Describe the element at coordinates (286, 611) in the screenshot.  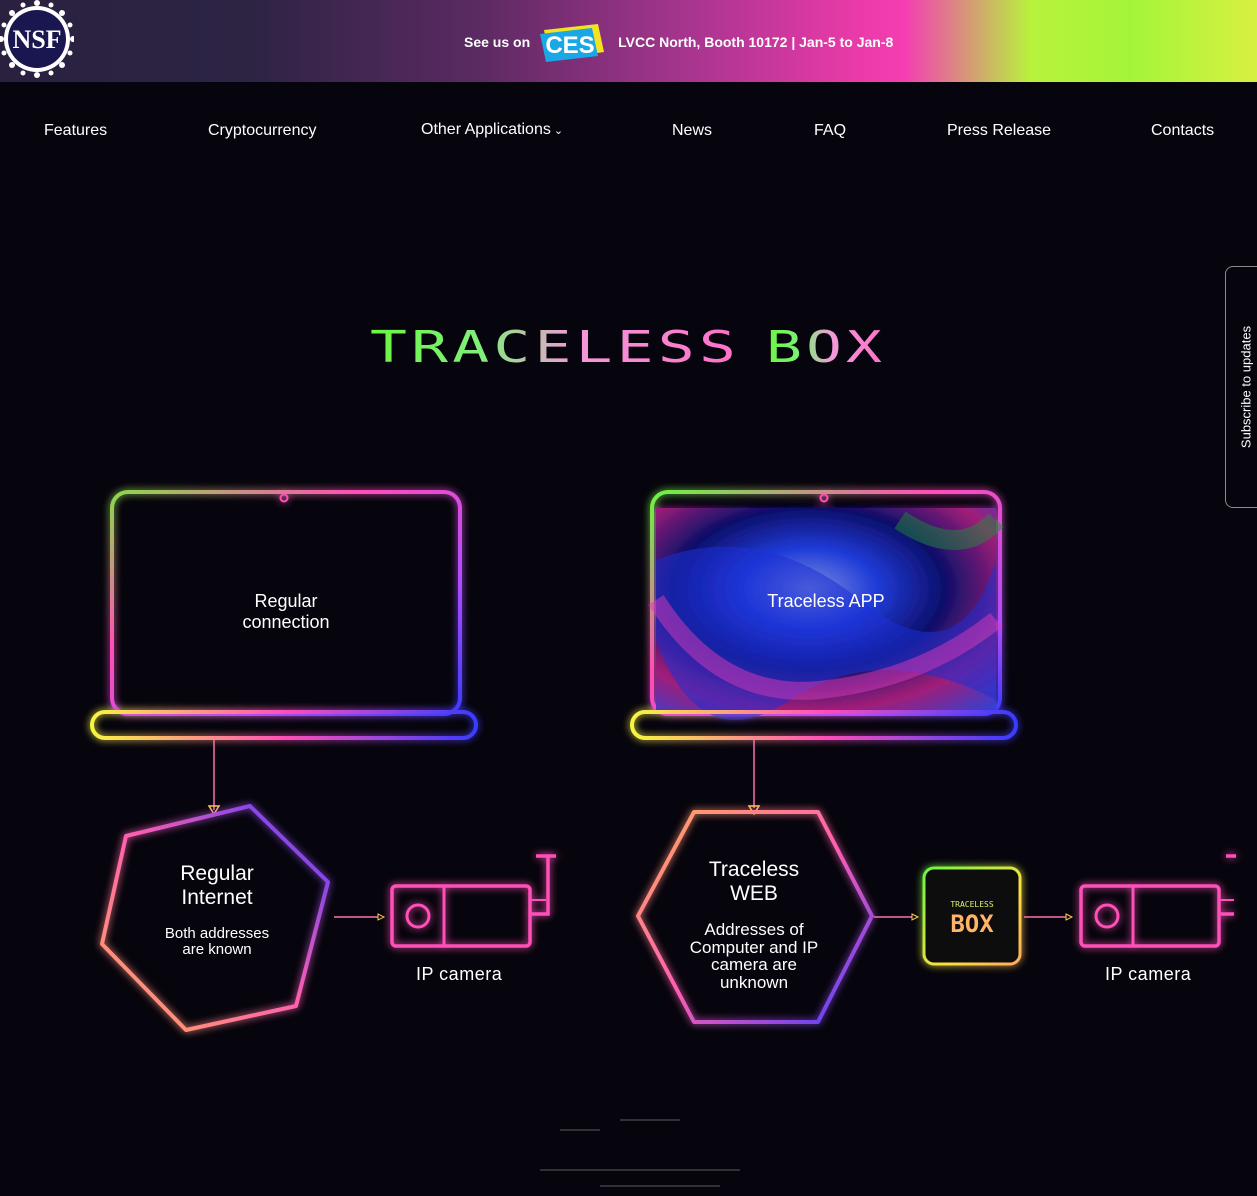
I see `laptop-regular-text: Regular connection` at that location.